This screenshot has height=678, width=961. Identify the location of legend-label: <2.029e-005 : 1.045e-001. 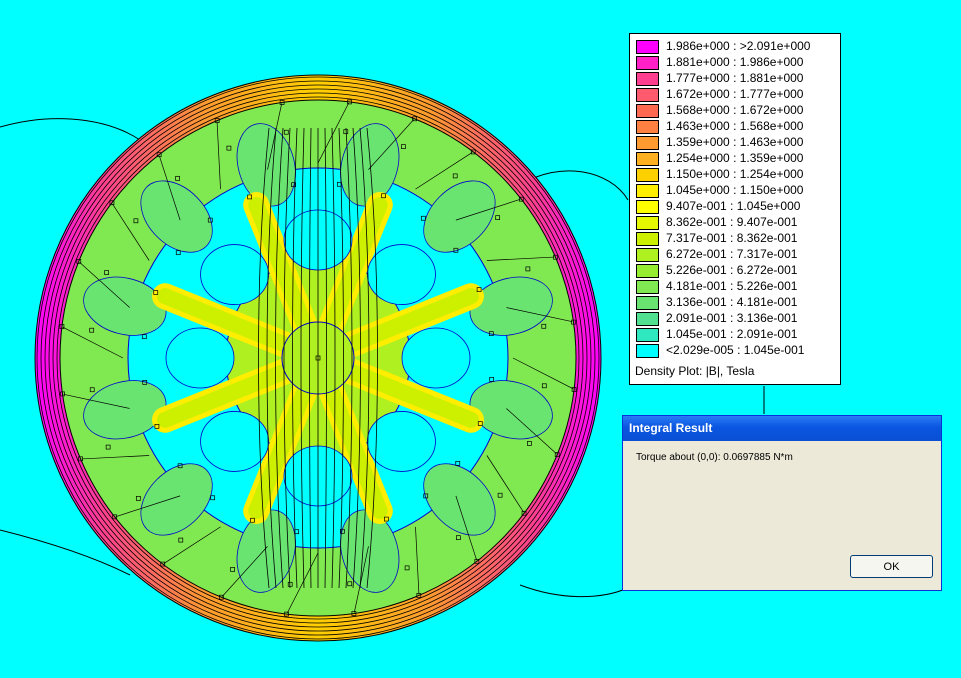
(735, 350).